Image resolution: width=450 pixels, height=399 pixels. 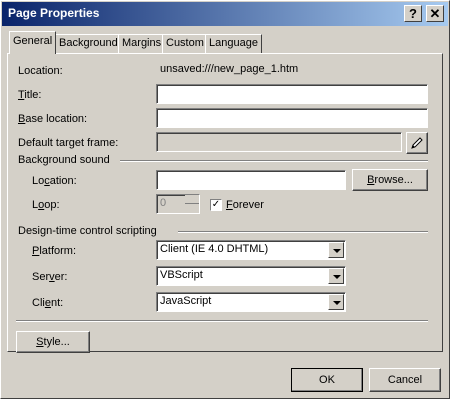 What do you see at coordinates (405, 380) in the screenshot?
I see `cancel-button: Cancel` at bounding box center [405, 380].